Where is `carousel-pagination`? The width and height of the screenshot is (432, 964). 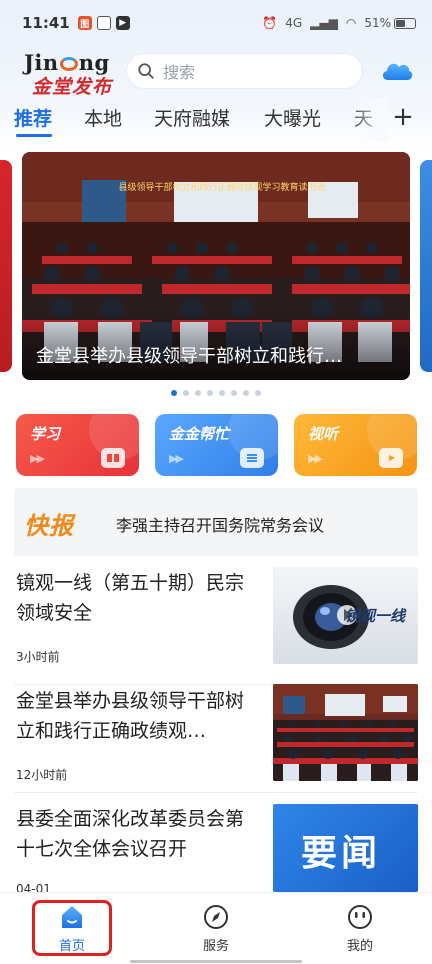 carousel-pagination is located at coordinates (216, 395).